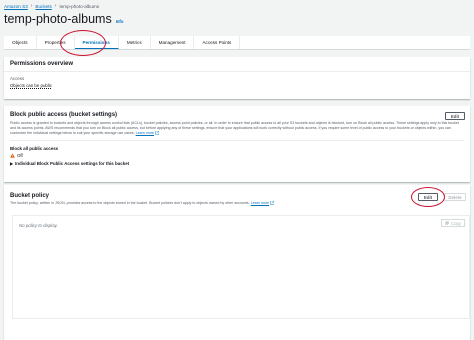 The height and width of the screenshot is (340, 474). I want to click on tab-metrics: Metrics, so click(135, 42).